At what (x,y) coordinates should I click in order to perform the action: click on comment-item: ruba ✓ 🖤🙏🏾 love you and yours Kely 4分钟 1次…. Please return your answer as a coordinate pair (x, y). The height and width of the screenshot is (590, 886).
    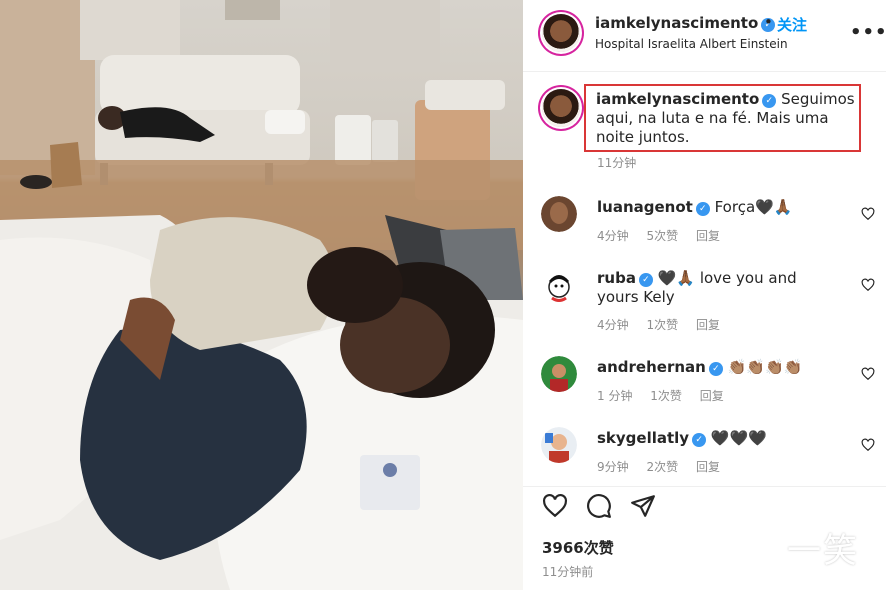
    Looking at the image, I should click on (704, 306).